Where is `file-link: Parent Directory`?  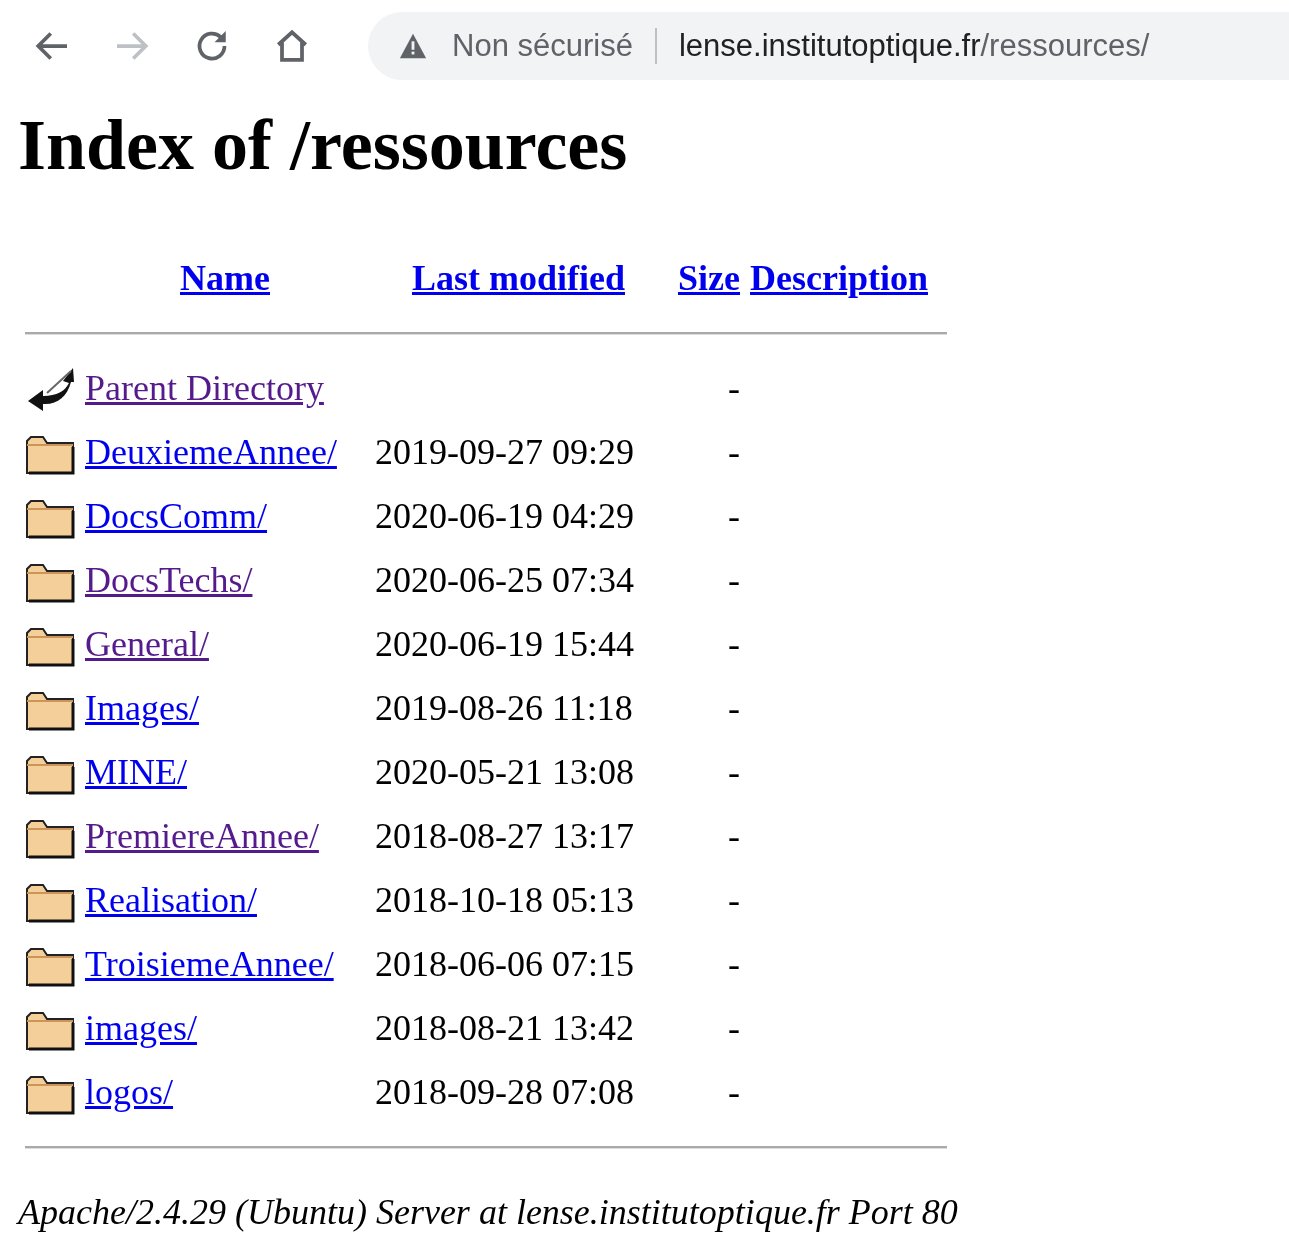
file-link: Parent Directory is located at coordinates (204, 388).